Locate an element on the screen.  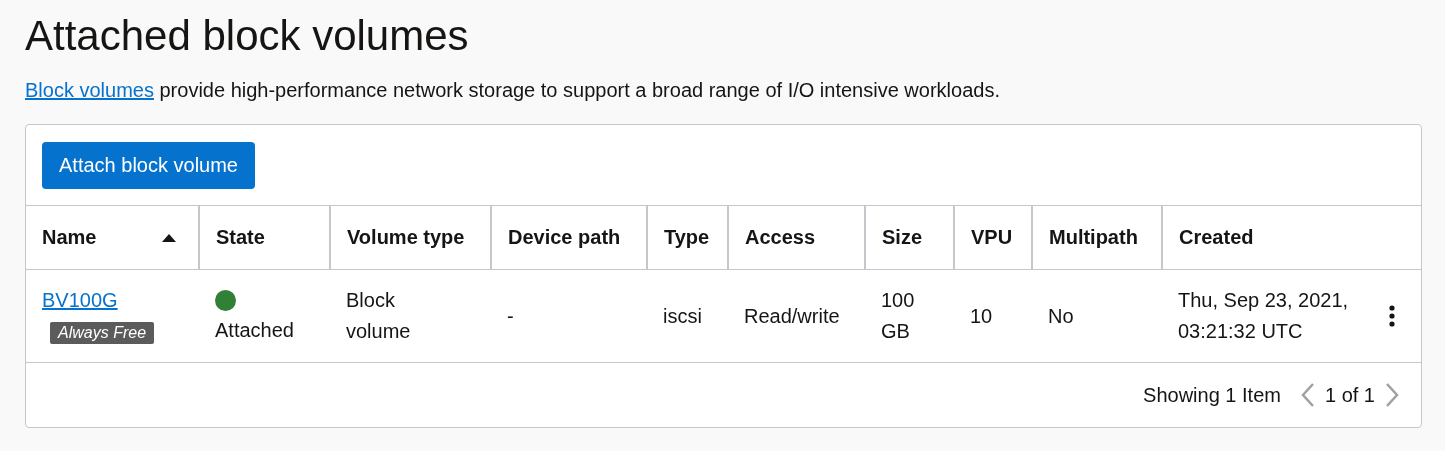
volume-name-link: BV100G is located at coordinates (80, 300).